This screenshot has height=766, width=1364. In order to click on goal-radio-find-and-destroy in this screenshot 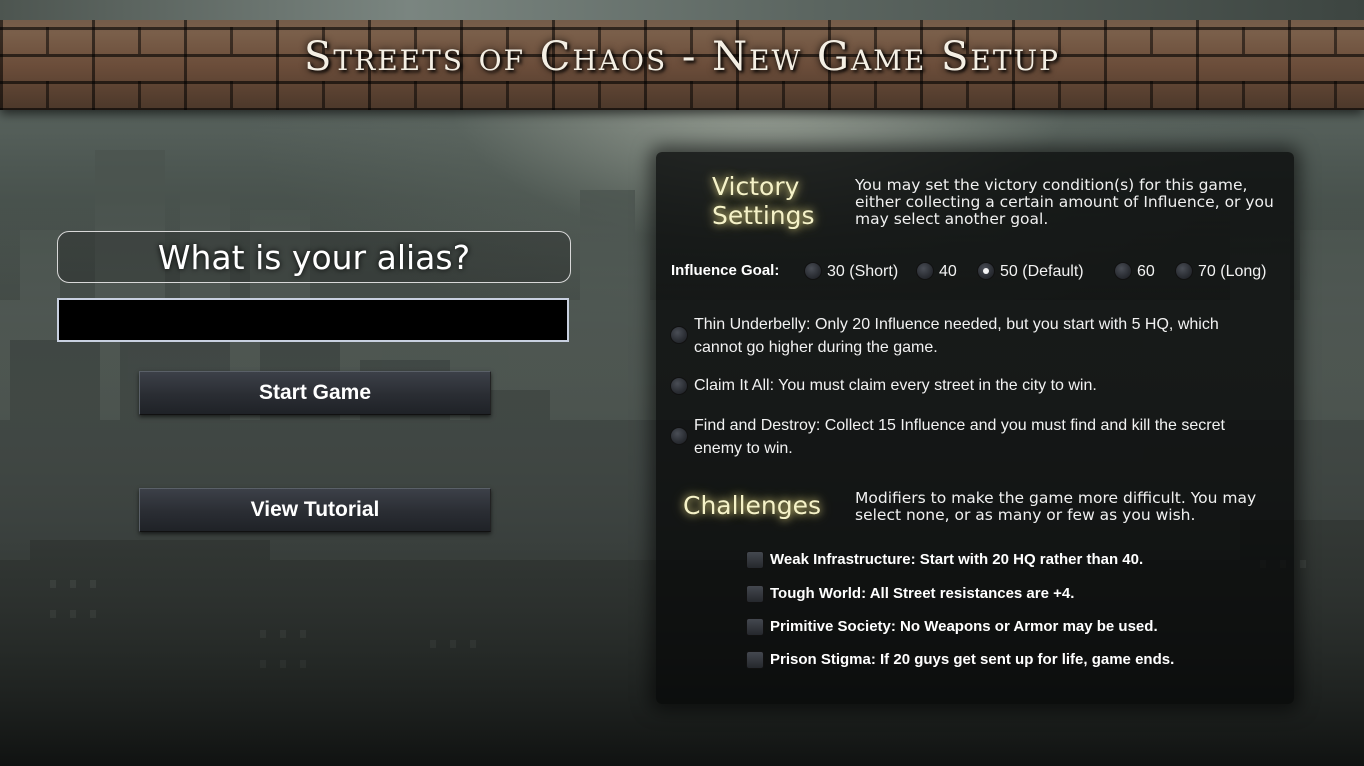, I will do `click(679, 436)`.